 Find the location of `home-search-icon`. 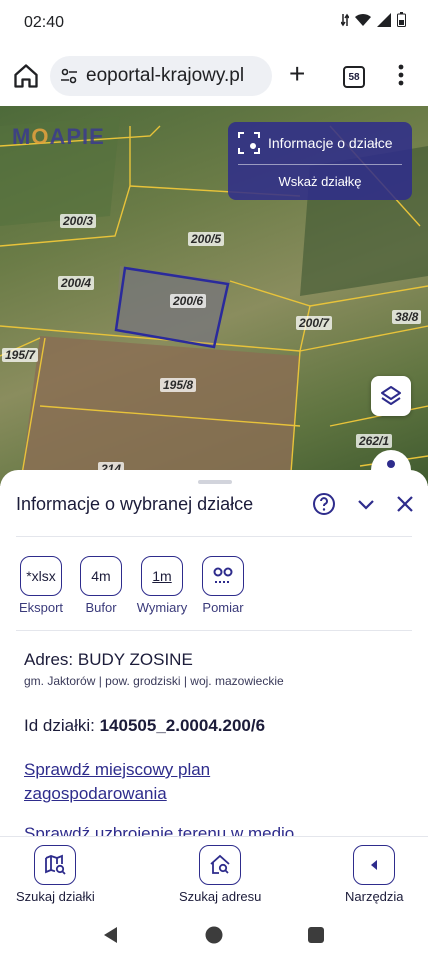

home-search-icon is located at coordinates (220, 864).